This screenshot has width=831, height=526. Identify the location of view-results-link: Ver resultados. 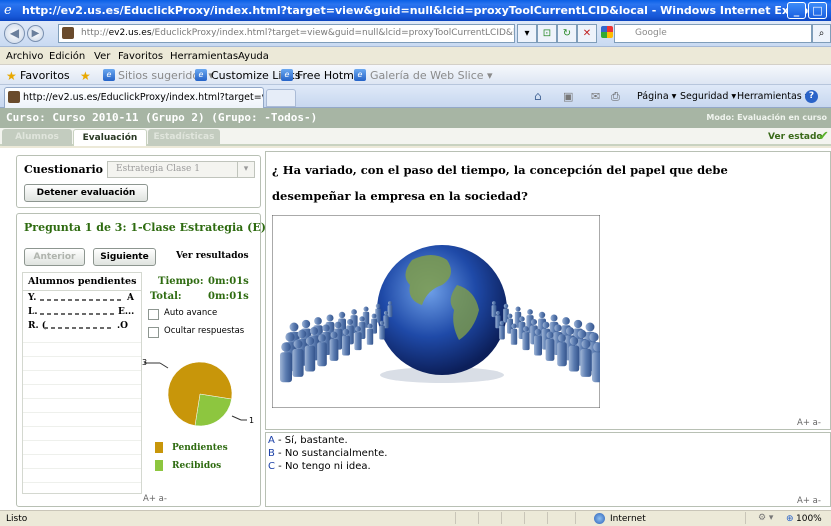
(212, 256).